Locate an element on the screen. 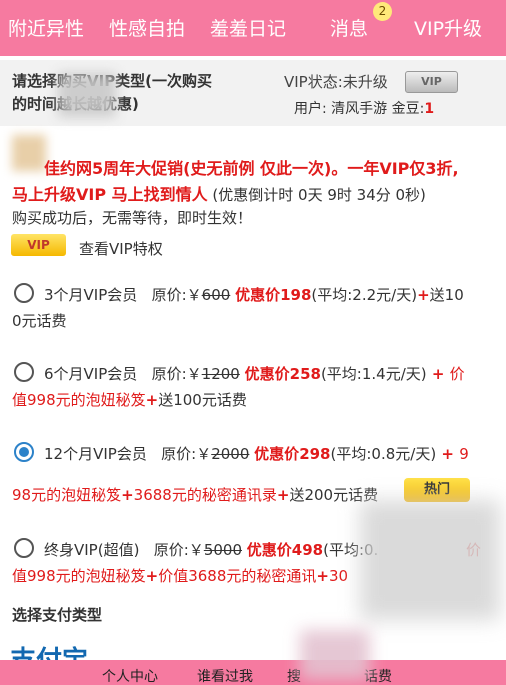  option-name: 6个月VIP会员 is located at coordinates (91, 374).